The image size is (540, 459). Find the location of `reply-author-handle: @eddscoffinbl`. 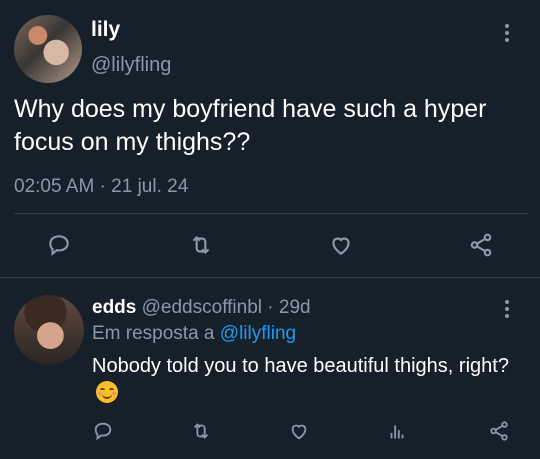

reply-author-handle: @eddscoffinbl is located at coordinates (202, 307).